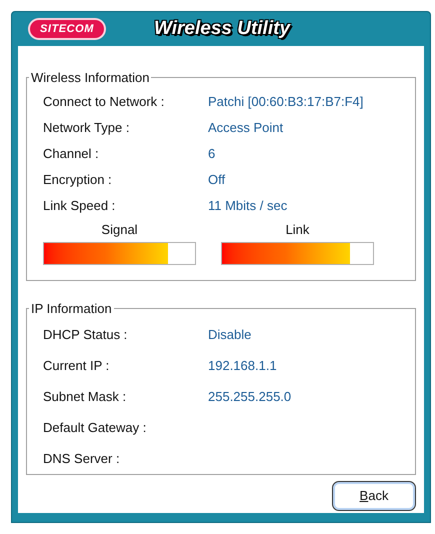  What do you see at coordinates (71, 153) in the screenshot?
I see `field-label: Channel :` at bounding box center [71, 153].